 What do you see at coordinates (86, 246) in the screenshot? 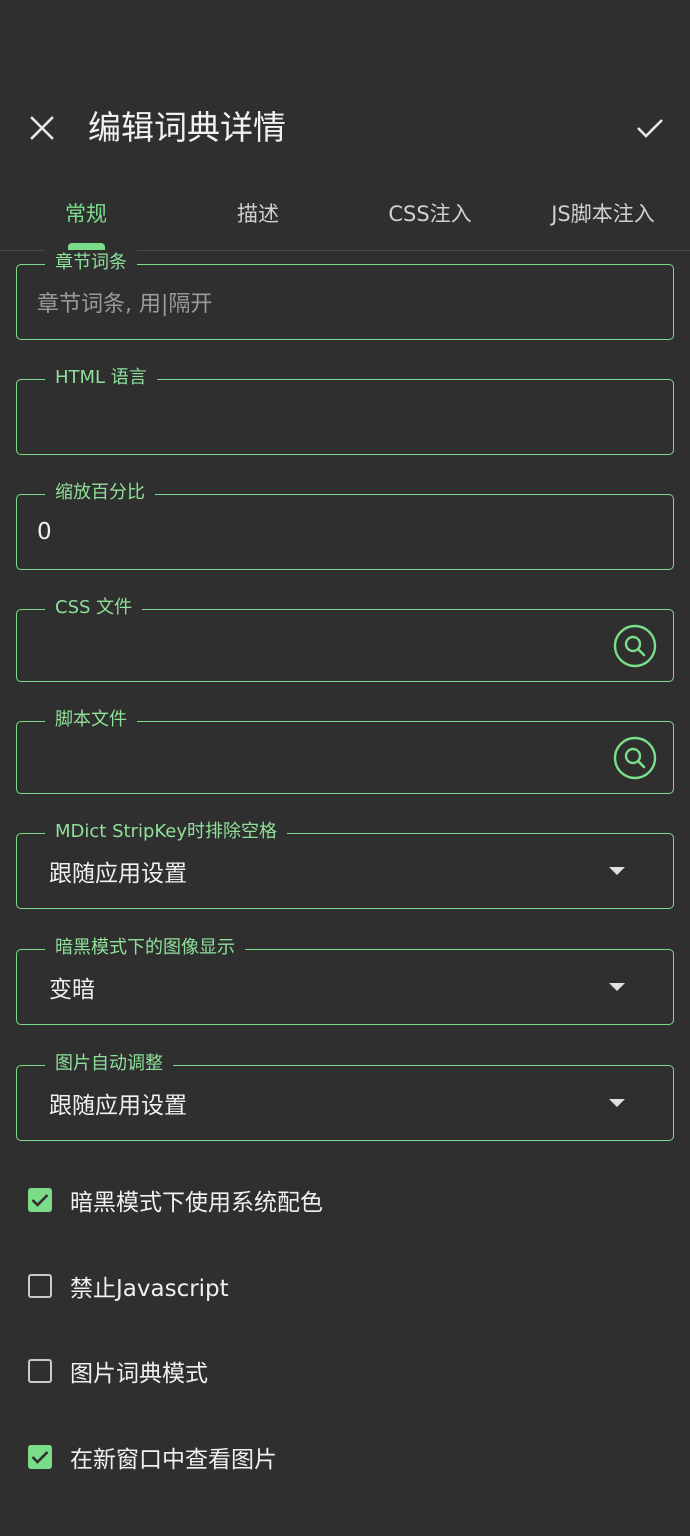
I see `active-tab-indicator` at bounding box center [86, 246].